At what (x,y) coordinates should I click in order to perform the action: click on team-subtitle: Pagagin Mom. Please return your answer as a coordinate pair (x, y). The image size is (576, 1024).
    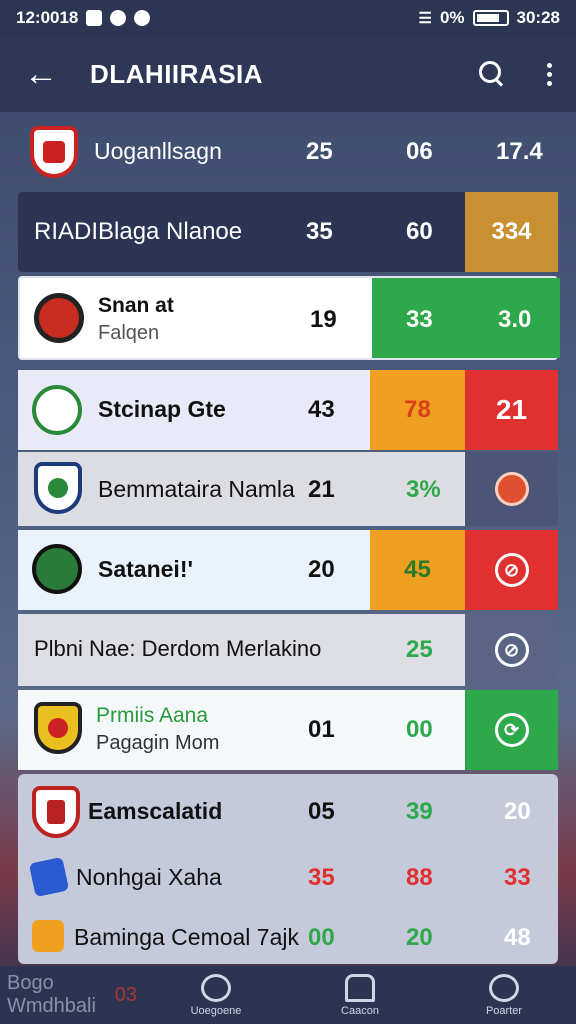
    Looking at the image, I should click on (158, 743).